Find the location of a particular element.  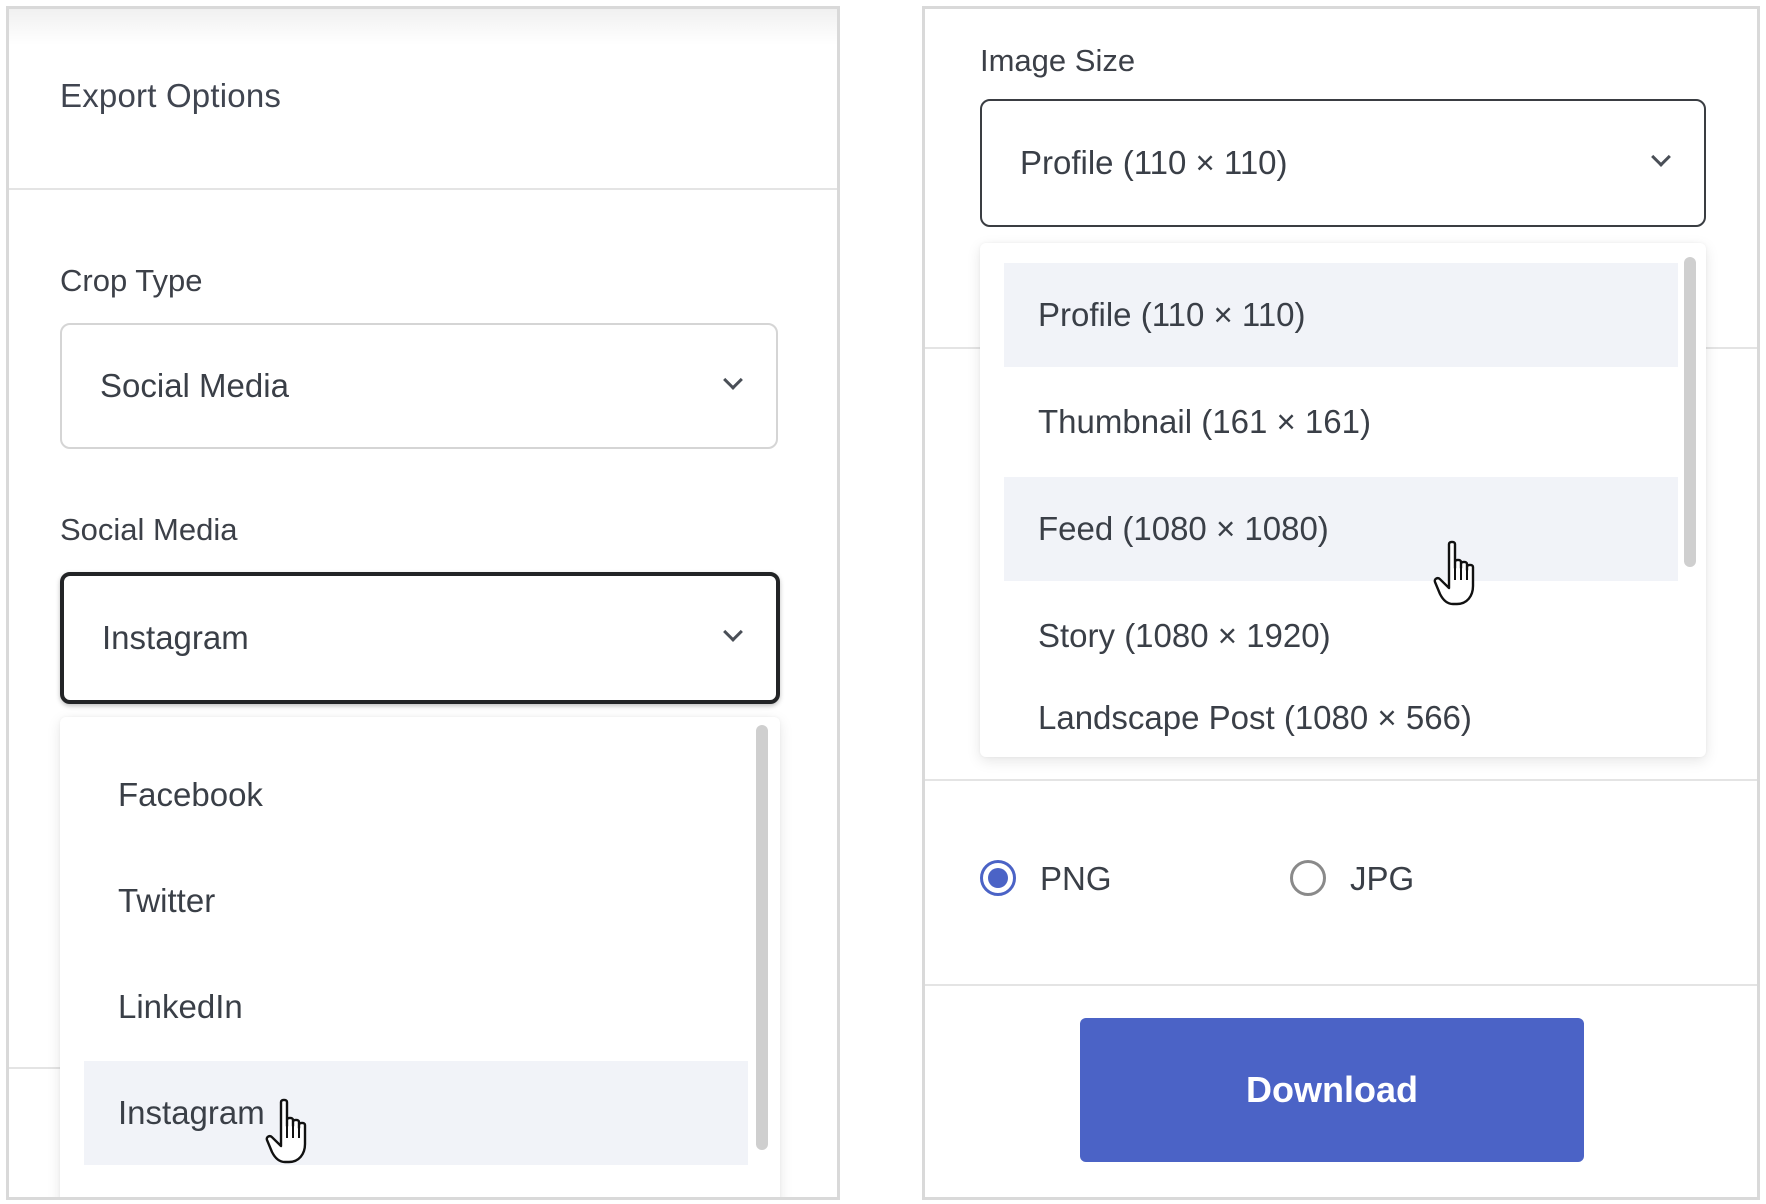

image-size-value: Profile (110 × 110) is located at coordinates (1154, 162).